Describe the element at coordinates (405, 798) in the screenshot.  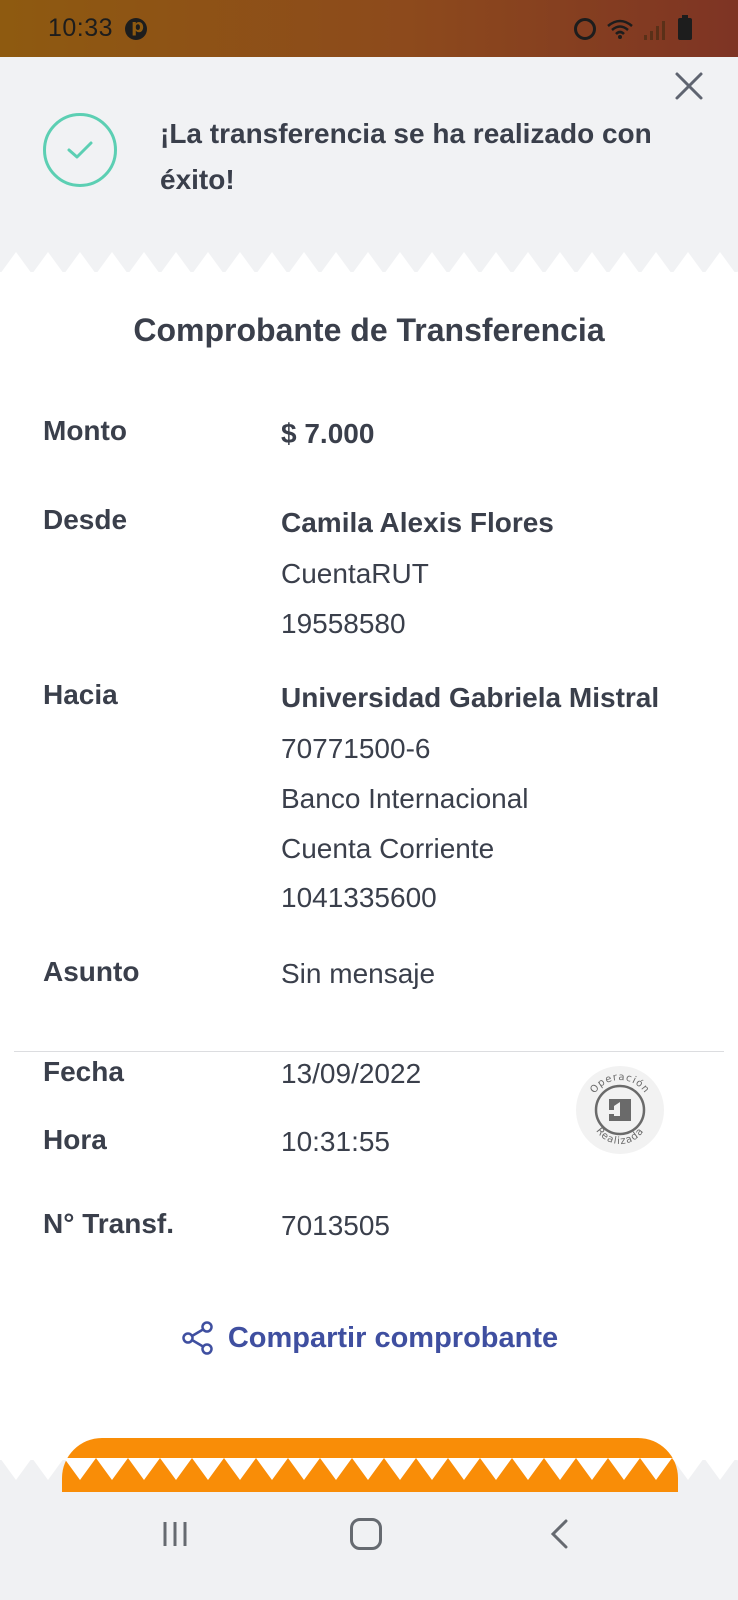
I see `to-bank: Banco Internacional` at that location.